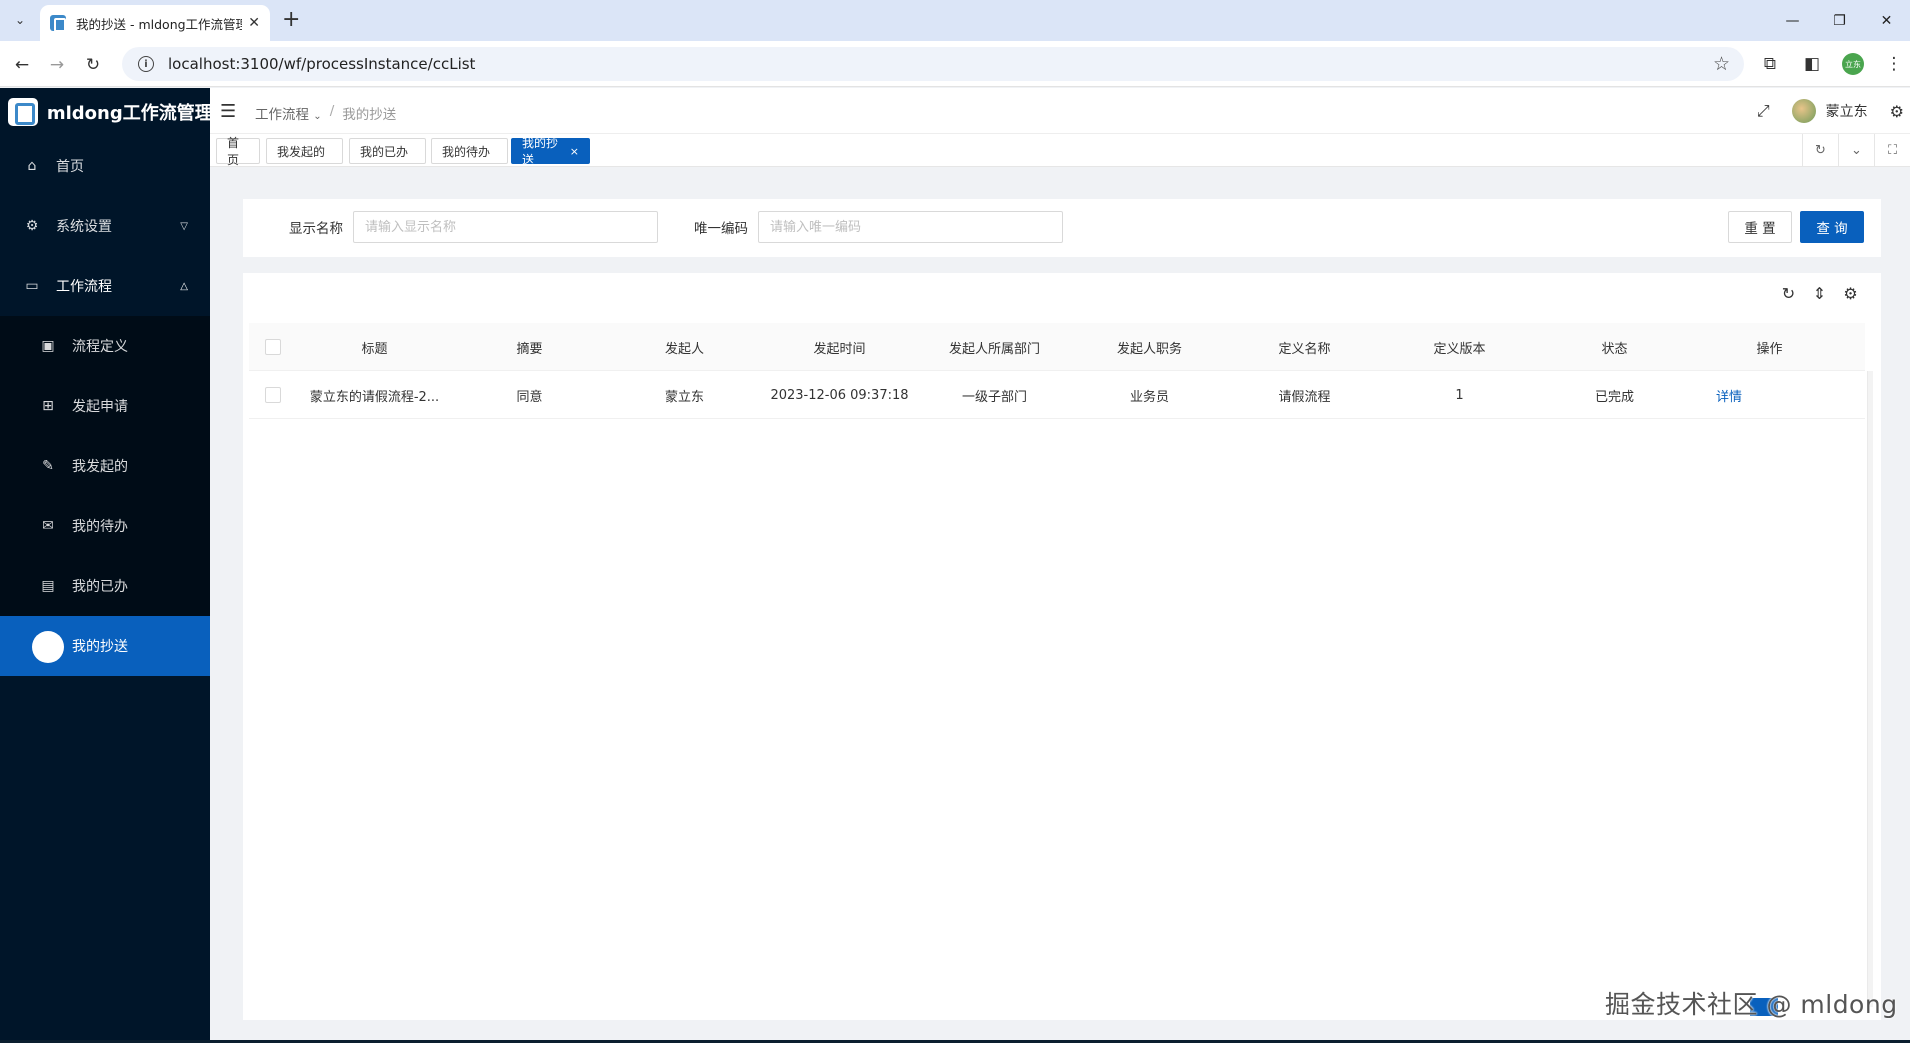  Describe the element at coordinates (84, 227) in the screenshot. I see `sidebar-item-label: 系统设置` at that location.